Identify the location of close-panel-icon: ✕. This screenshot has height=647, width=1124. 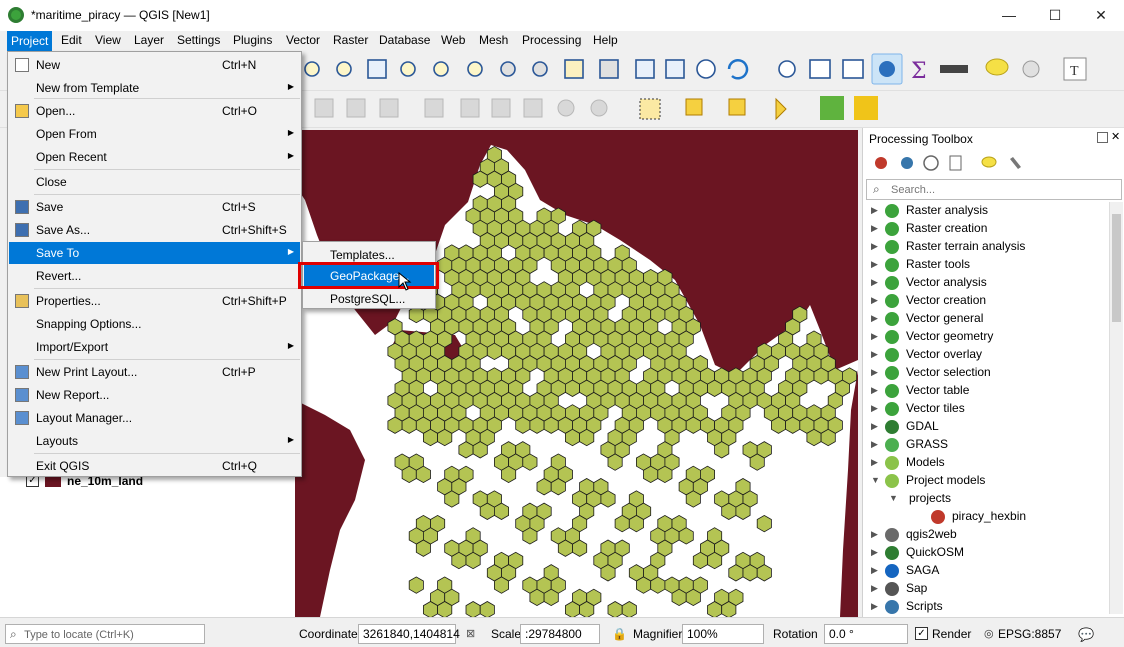
(1115, 136).